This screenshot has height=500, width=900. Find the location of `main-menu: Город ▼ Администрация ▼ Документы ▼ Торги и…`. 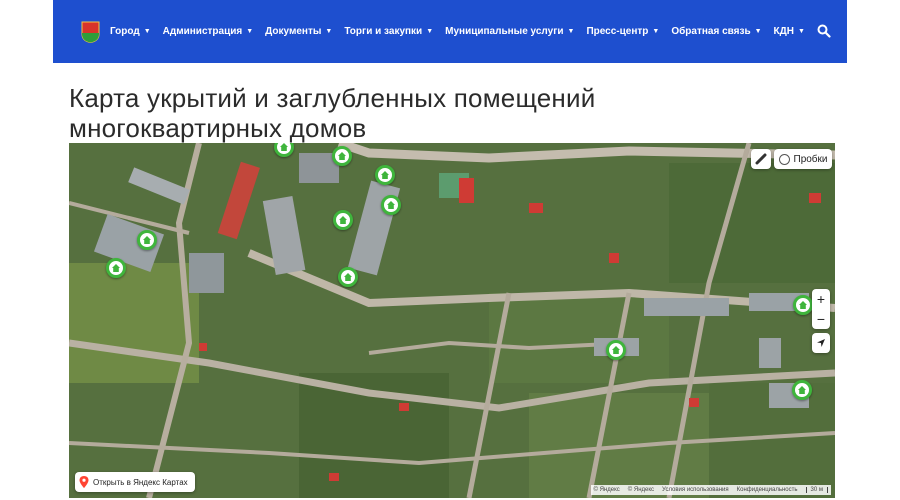

main-menu: Город ▼ Администрация ▼ Документы ▼ Торги и… is located at coordinates (463, 31).